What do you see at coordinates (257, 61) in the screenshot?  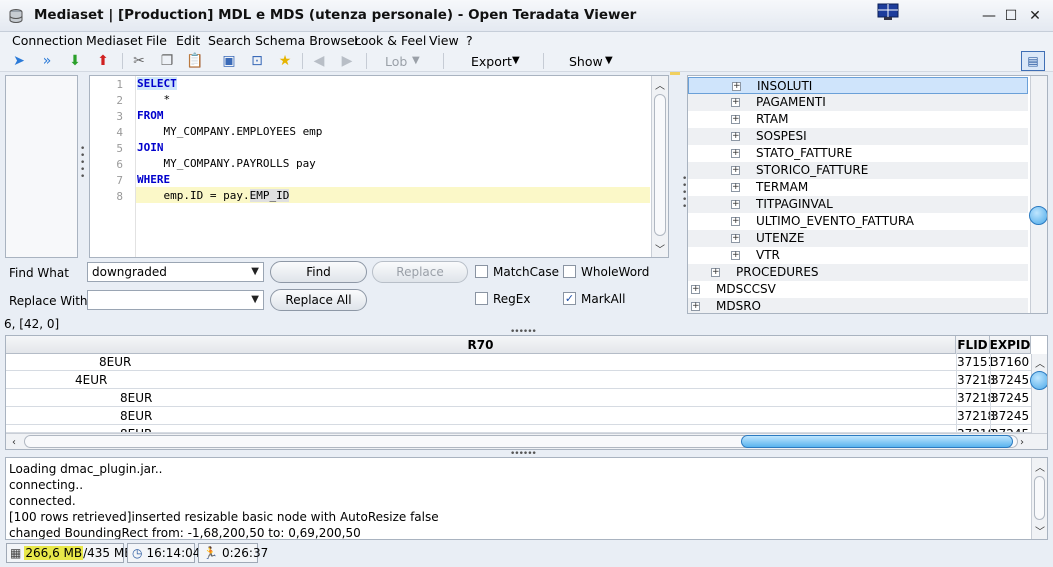 I see `save-as-icon: ⊡` at bounding box center [257, 61].